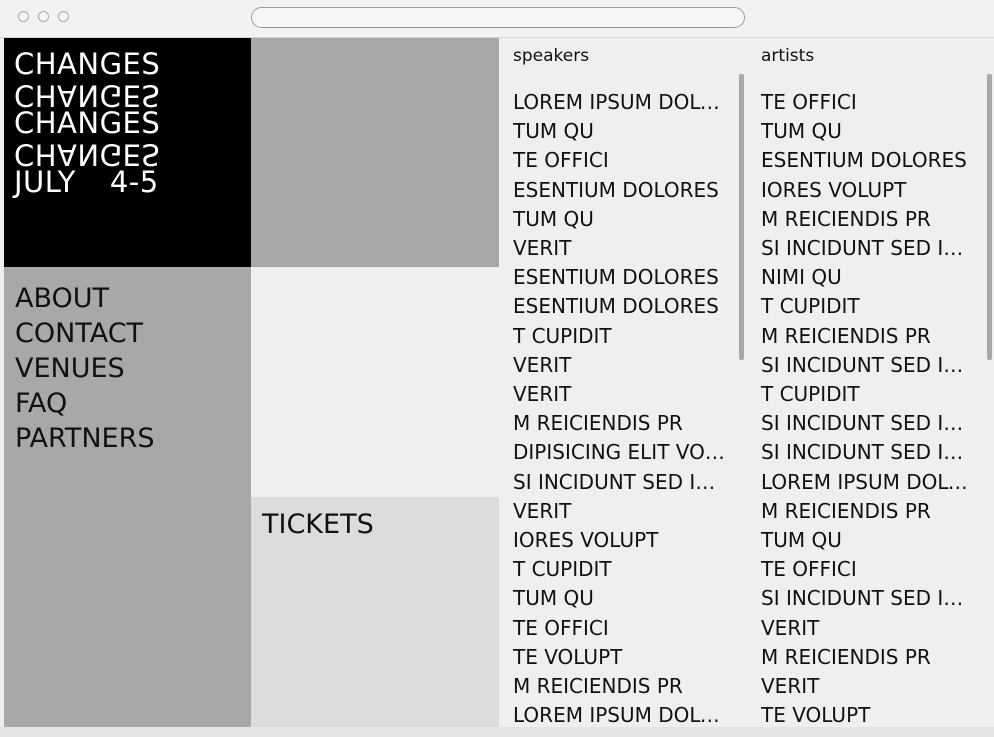 This screenshot has height=737, width=994. I want to click on tickets-panel: TICKETS, so click(375, 612).